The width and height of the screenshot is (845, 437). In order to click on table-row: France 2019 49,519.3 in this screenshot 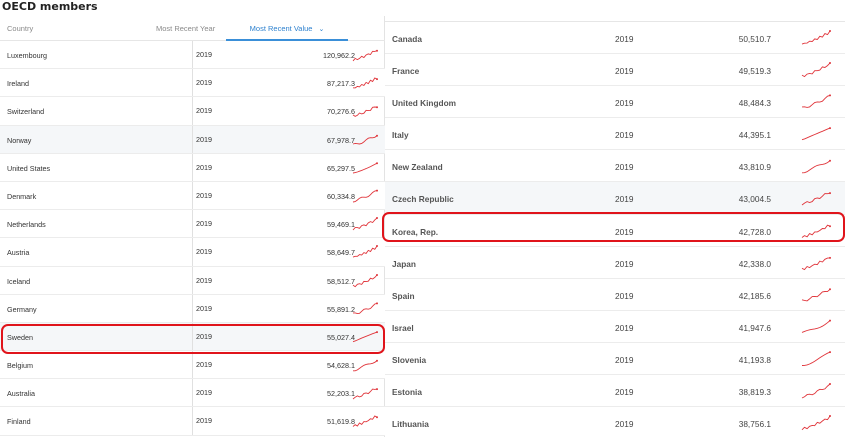, I will do `click(615, 70)`.